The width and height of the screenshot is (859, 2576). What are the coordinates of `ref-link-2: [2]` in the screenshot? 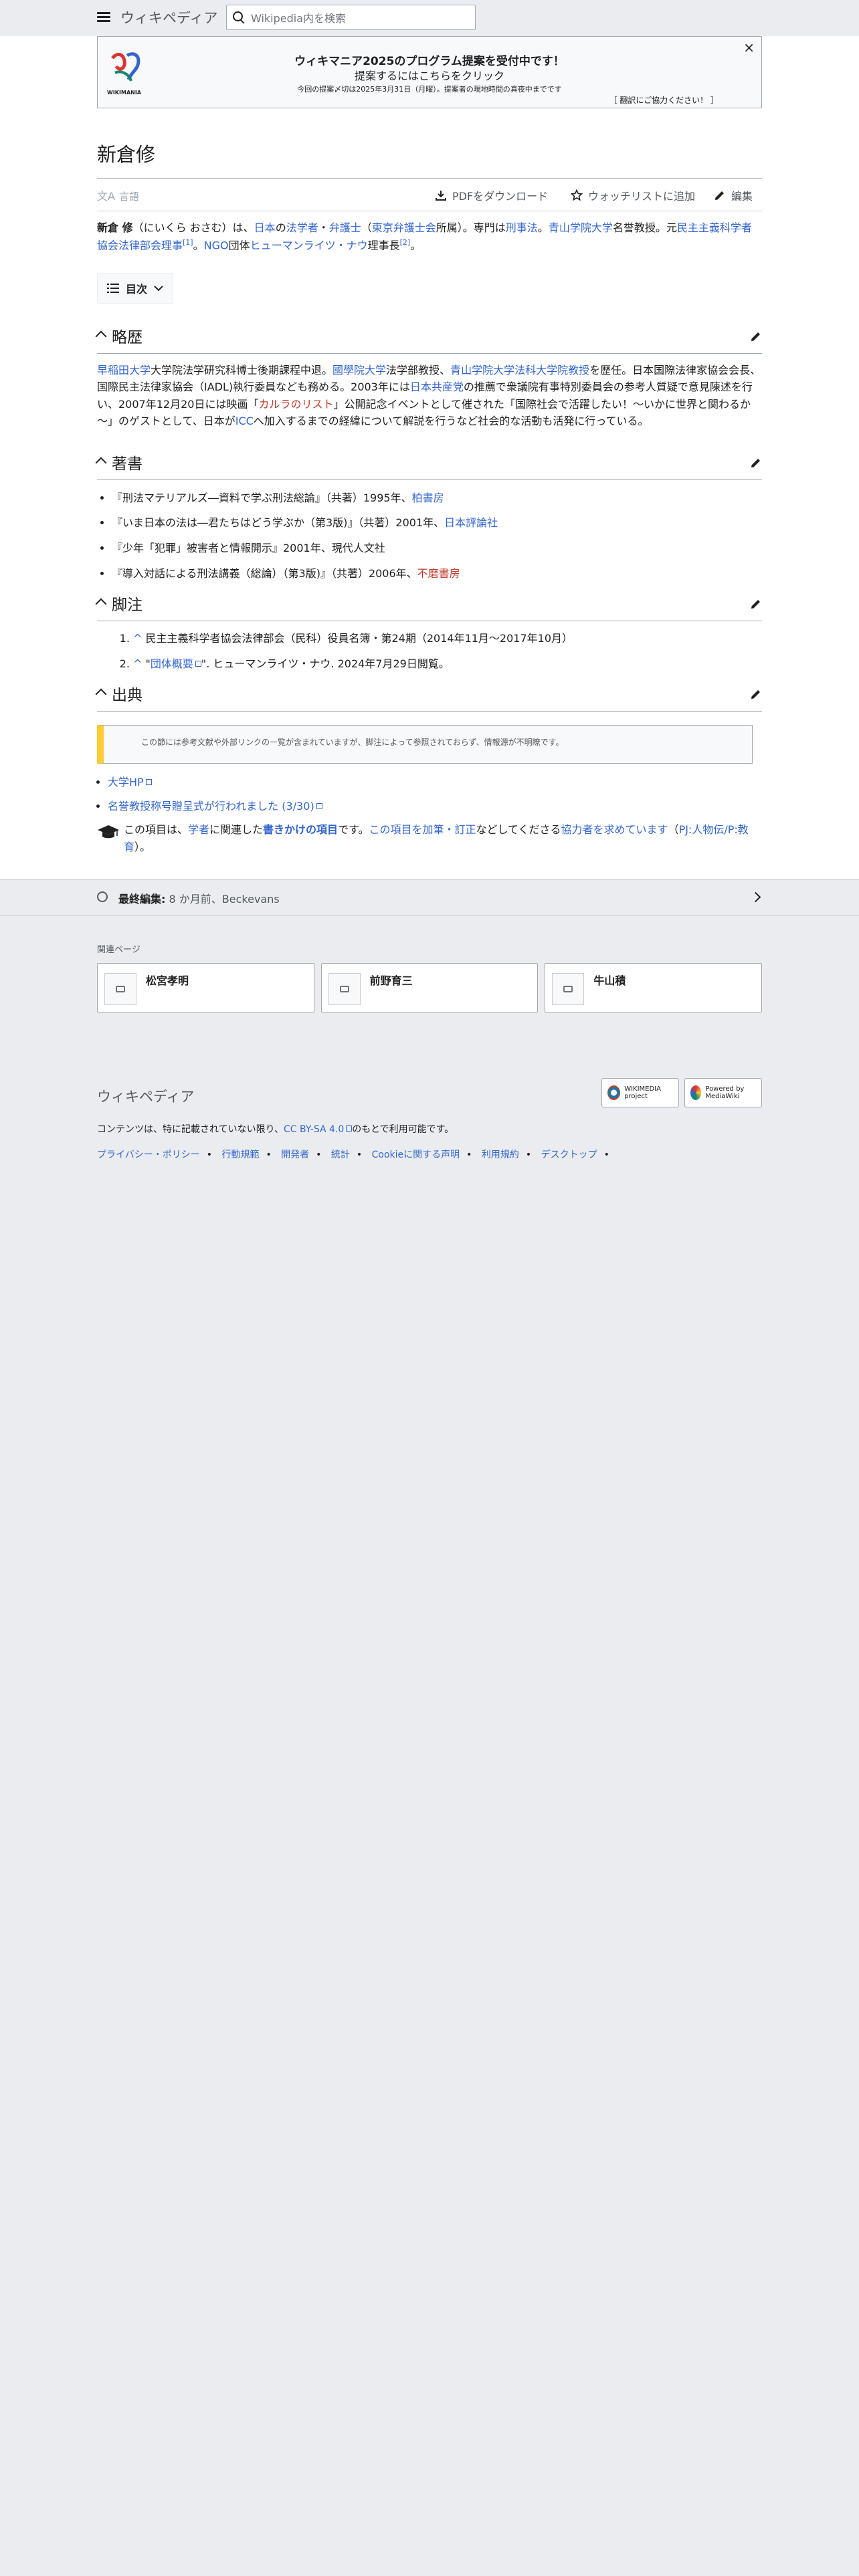 It's located at (405, 243).